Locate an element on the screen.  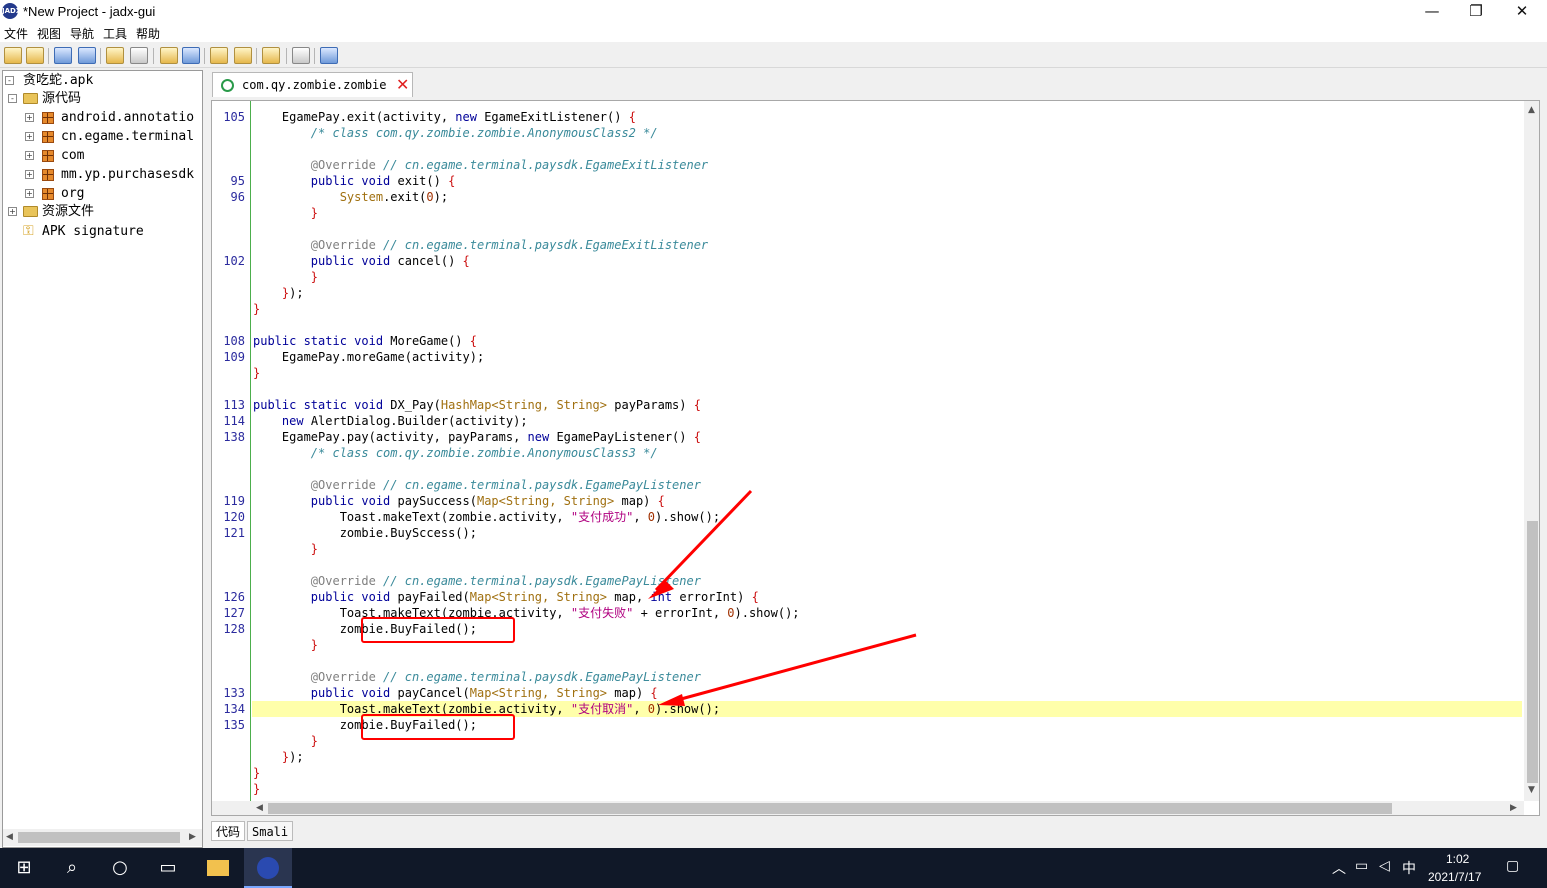
red-arrow-head is located at coordinates (671, 700).